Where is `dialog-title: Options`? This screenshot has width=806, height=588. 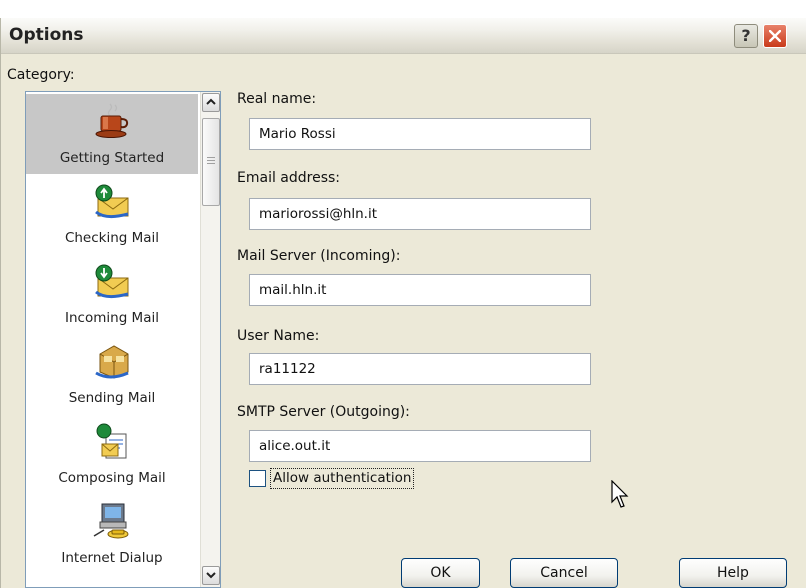
dialog-title: Options is located at coordinates (46, 35).